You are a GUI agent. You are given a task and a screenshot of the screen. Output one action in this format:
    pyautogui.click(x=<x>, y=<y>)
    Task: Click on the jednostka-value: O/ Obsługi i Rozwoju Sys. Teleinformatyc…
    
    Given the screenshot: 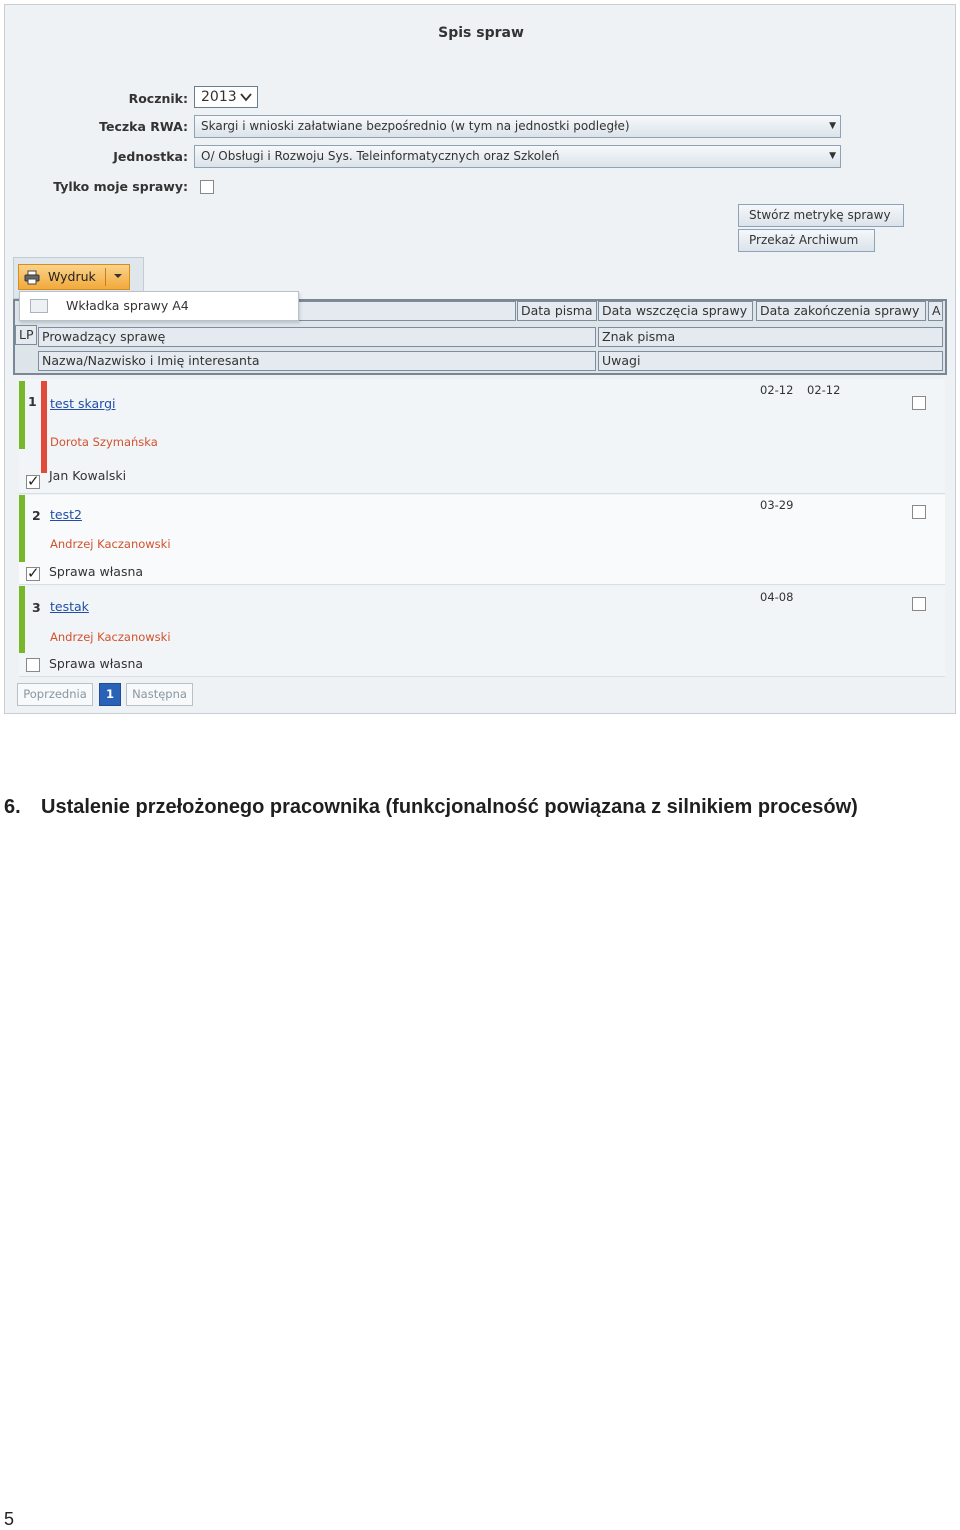 What is the action you would take?
    pyautogui.click(x=380, y=156)
    